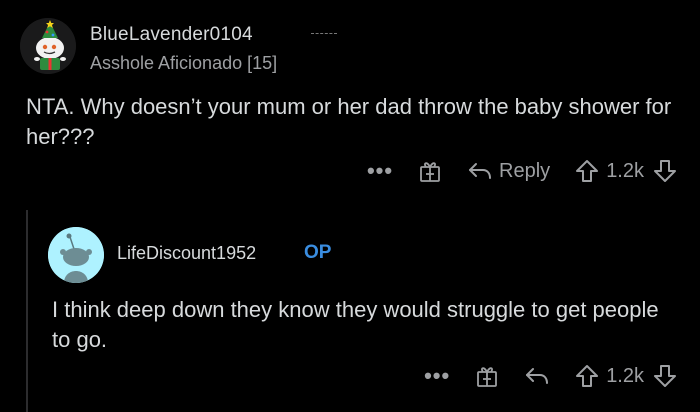  I want to click on comment-actions: ••• Reply 1.2k, so click(522, 171).